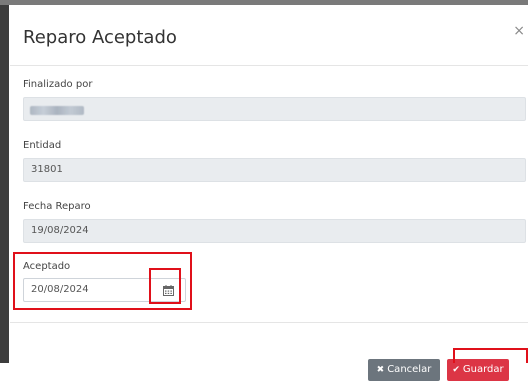 This screenshot has height=381, width=528. I want to click on cancel-button: ✖ Cancelar, so click(404, 370).